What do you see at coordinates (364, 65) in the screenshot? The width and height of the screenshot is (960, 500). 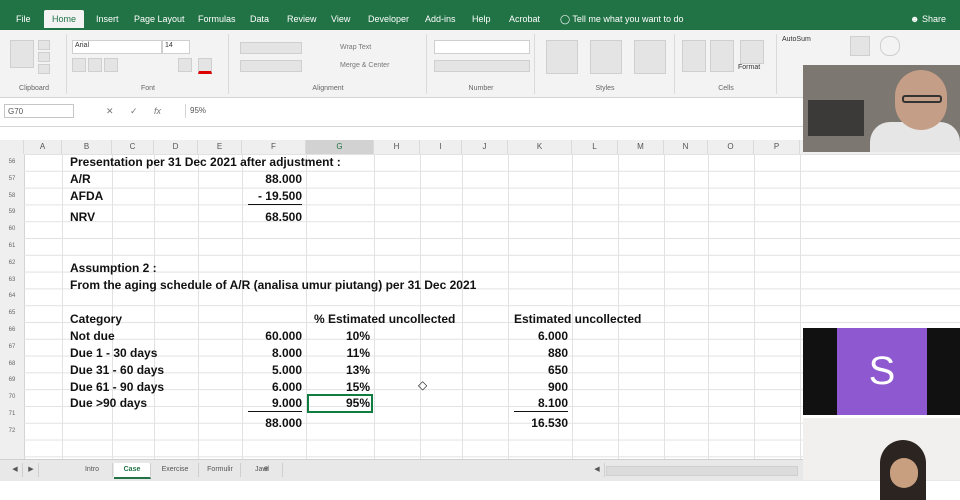 I see `merge-center-button: Merge & Center` at bounding box center [364, 65].